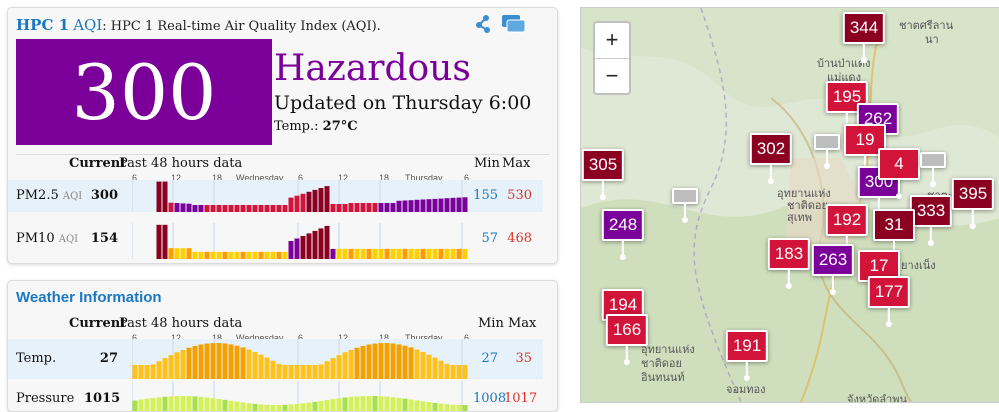  I want to click on aqi-marker: 191, so click(747, 355).